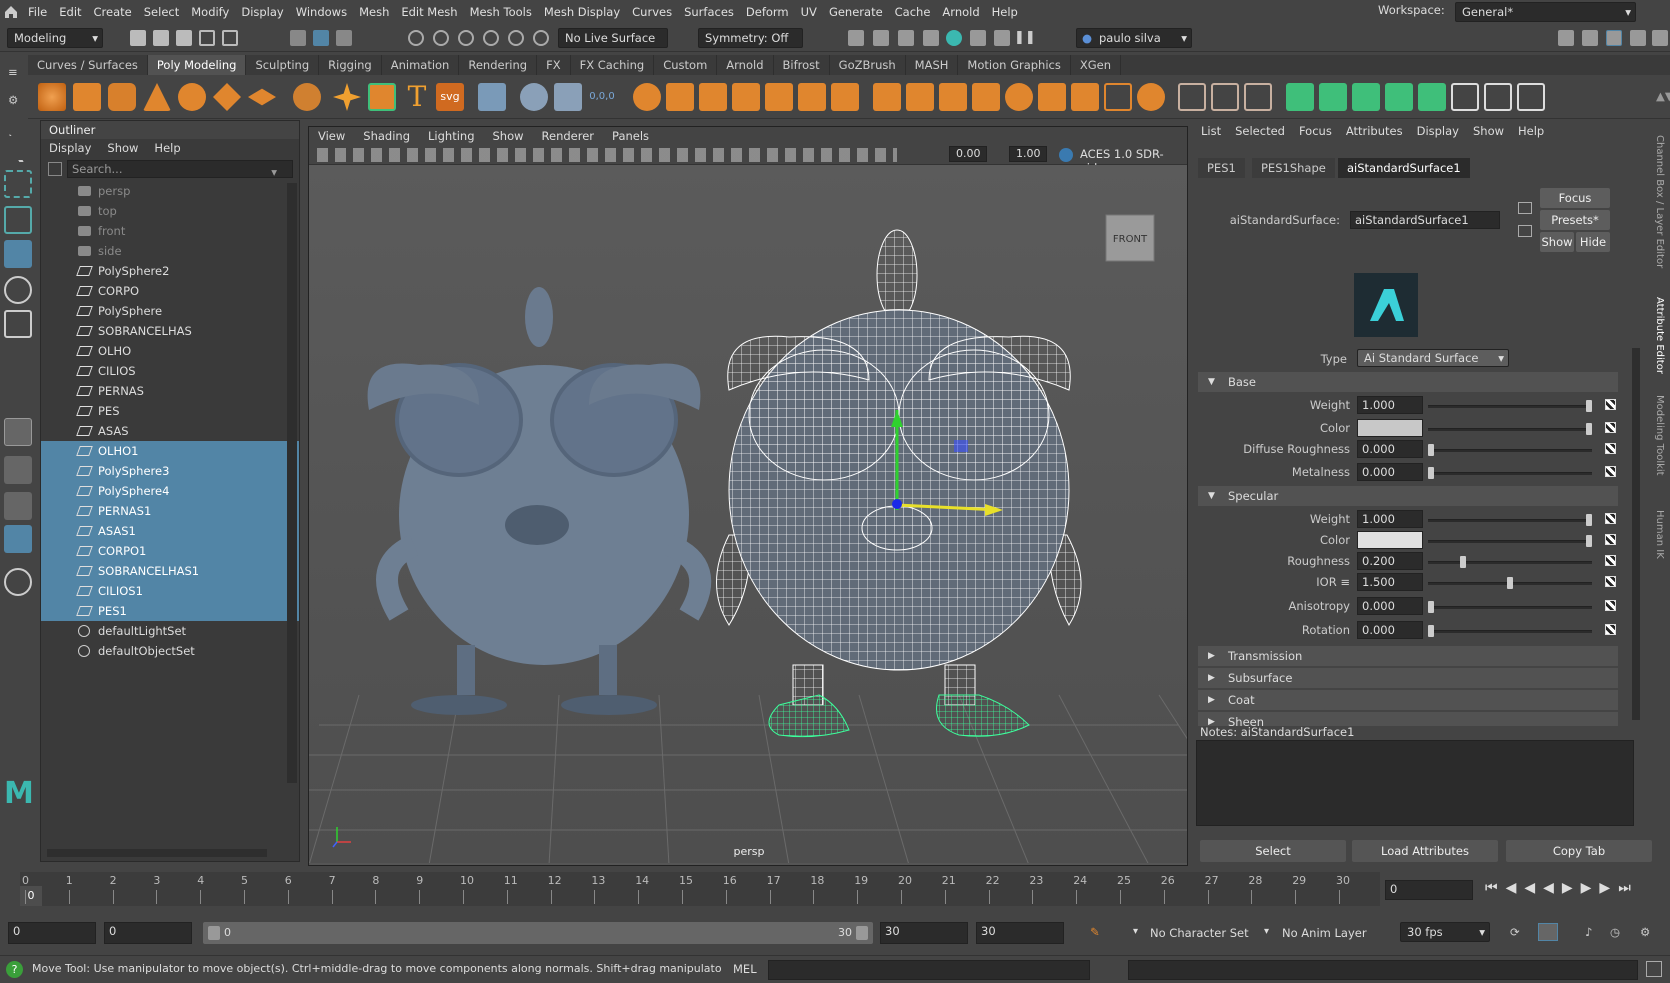 The image size is (1670, 983). What do you see at coordinates (13, 72) in the screenshot?
I see `shelf-menu-icon: ≡` at bounding box center [13, 72].